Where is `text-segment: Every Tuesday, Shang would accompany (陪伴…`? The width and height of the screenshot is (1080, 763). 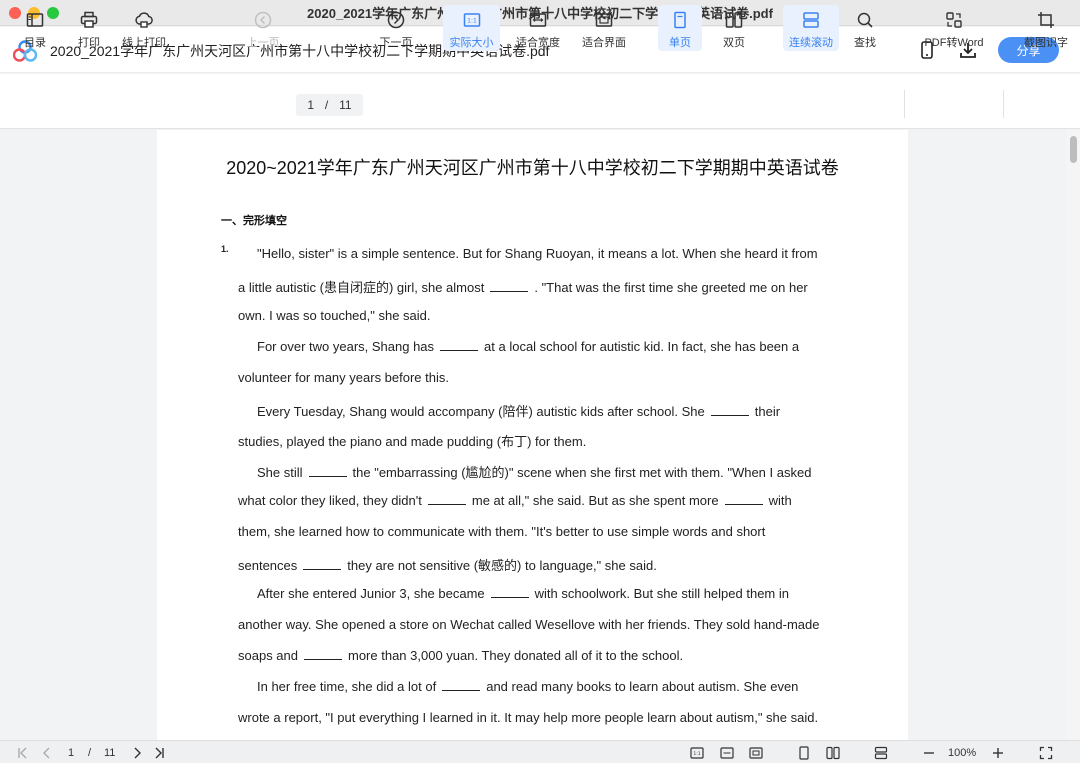 text-segment: Every Tuesday, Shang would accompany (陪伴… is located at coordinates (481, 411).